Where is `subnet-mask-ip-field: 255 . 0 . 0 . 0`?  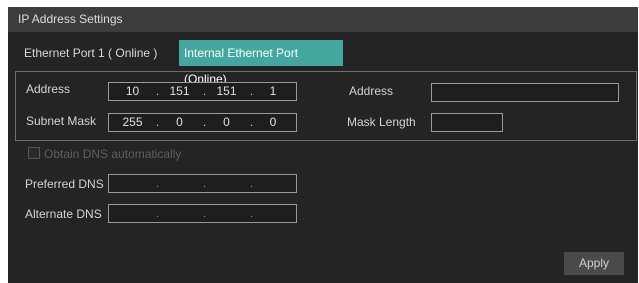 subnet-mask-ip-field: 255 . 0 . 0 . 0 is located at coordinates (202, 122).